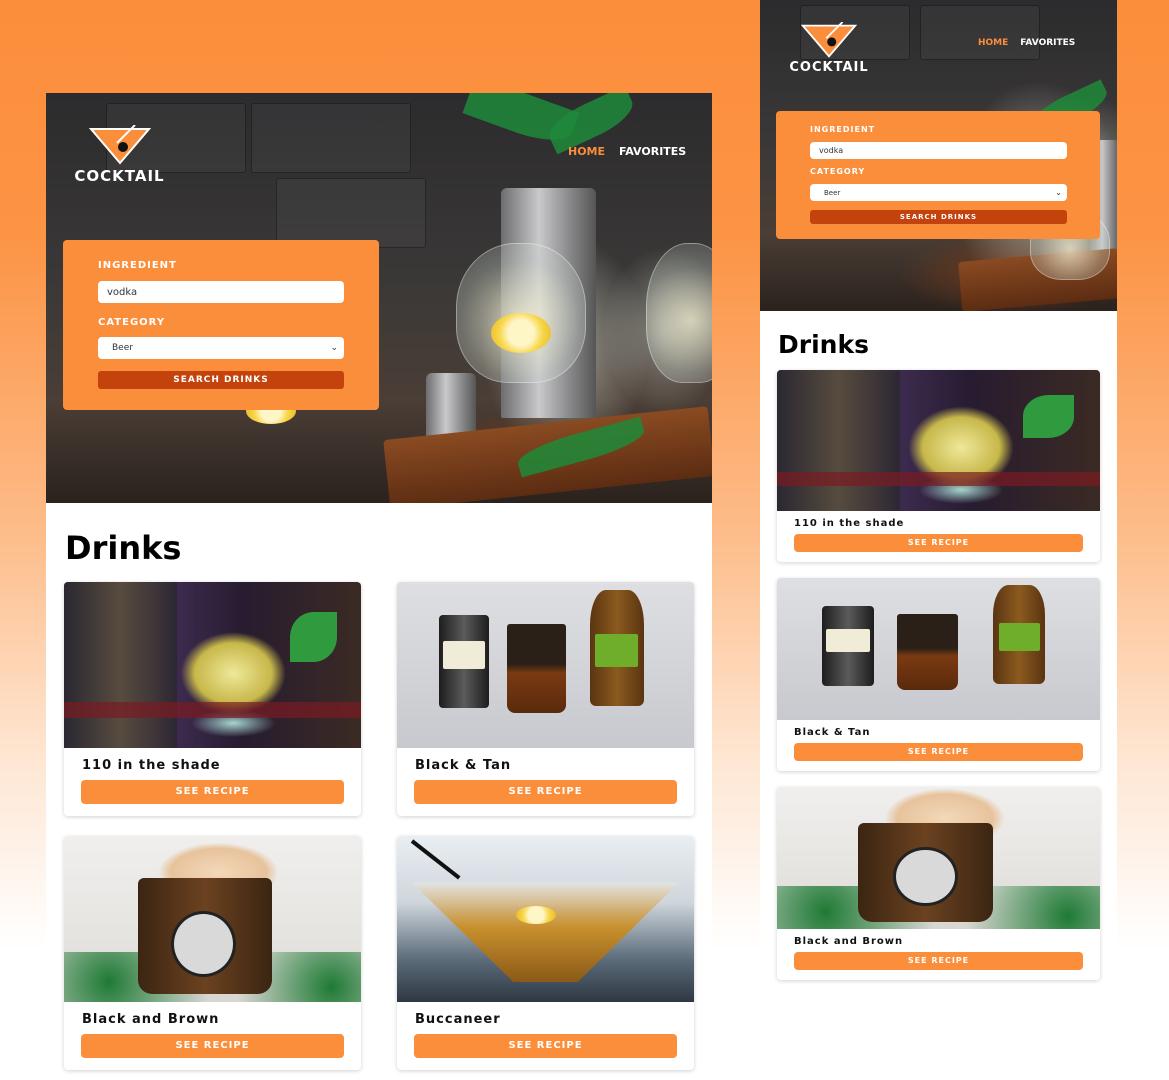 Image resolution: width=1169 pixels, height=1080 pixels. Describe the element at coordinates (458, 1019) in the screenshot. I see `drink-name: Buccaneer` at that location.